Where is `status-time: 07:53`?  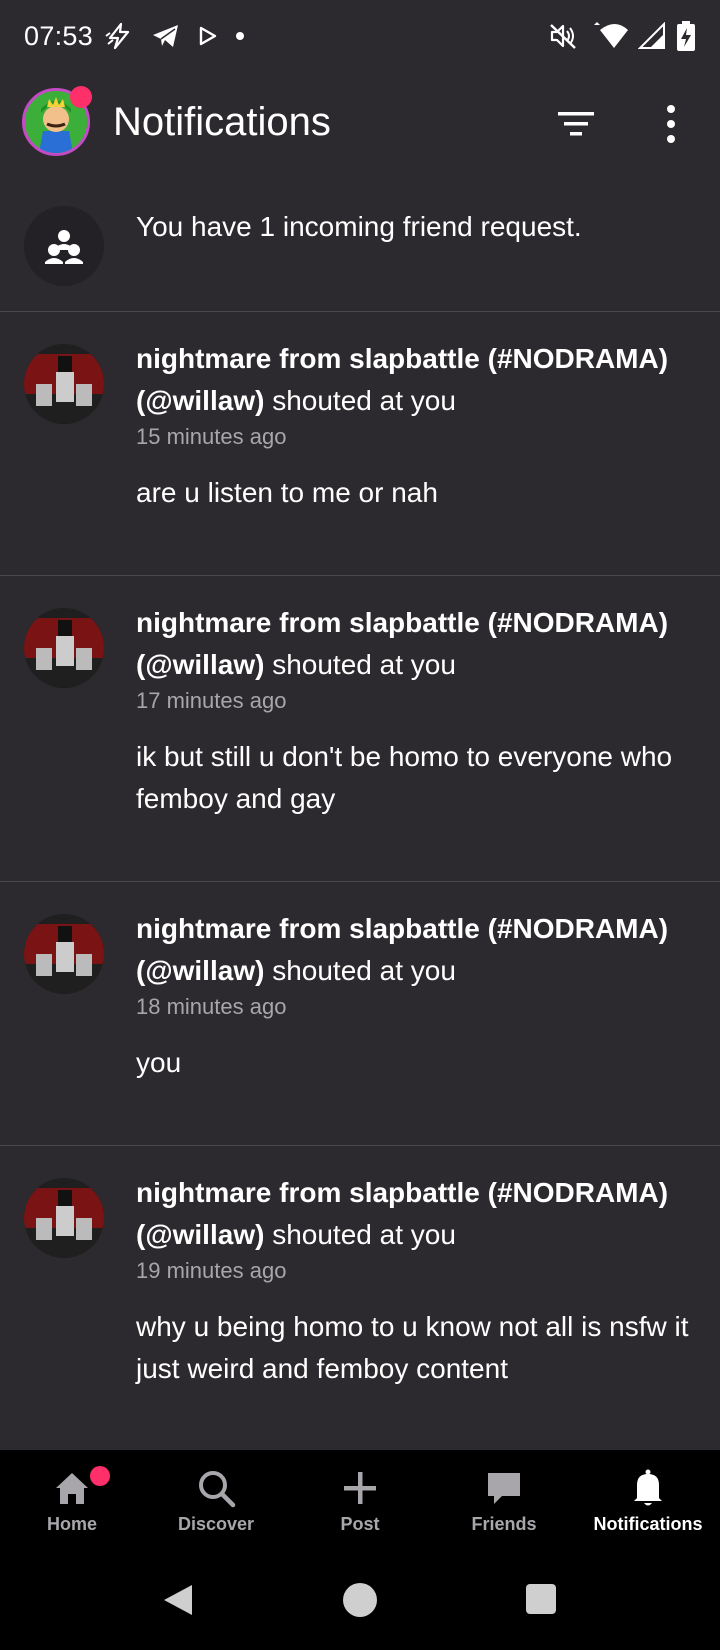 status-time: 07:53 is located at coordinates (59, 35).